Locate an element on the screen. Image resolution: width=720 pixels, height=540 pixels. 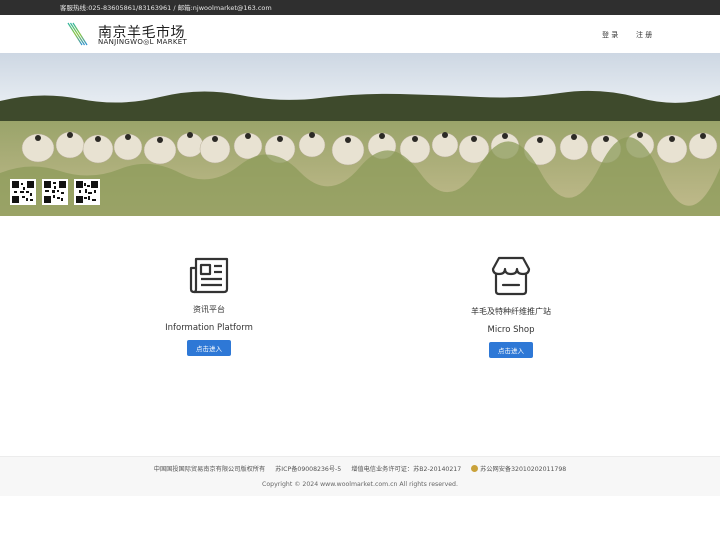
site-header: 南京羊毛市场 NANJINGWO◎L MARKET 登 录 注 册 is located at coordinates (360, 34).